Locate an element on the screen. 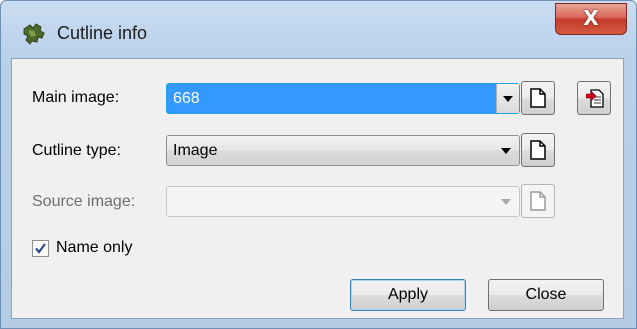 This screenshot has height=329, width=637. import-document-icon is located at coordinates (595, 98).